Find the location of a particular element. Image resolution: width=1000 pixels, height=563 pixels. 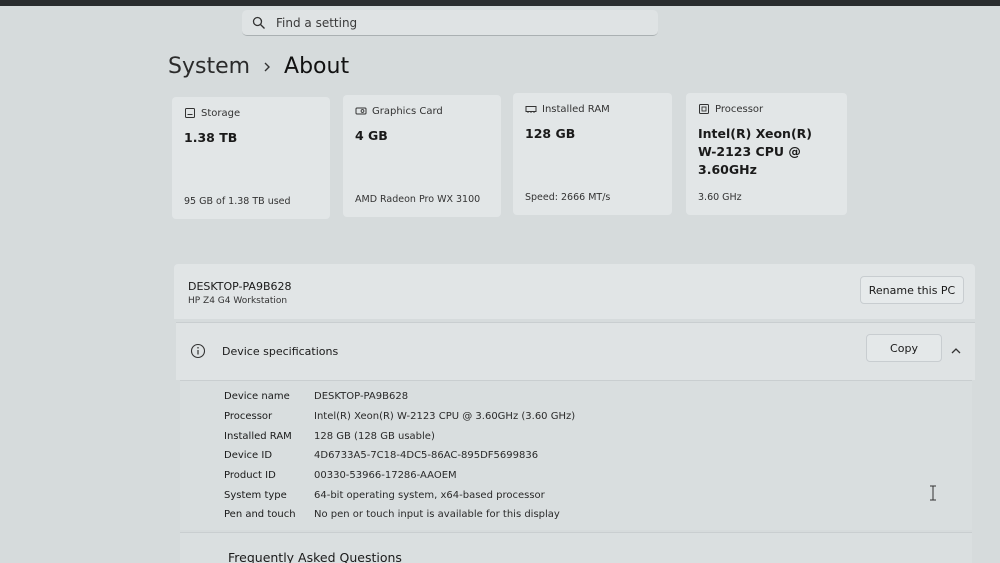

spec-key: Device name is located at coordinates (257, 397).